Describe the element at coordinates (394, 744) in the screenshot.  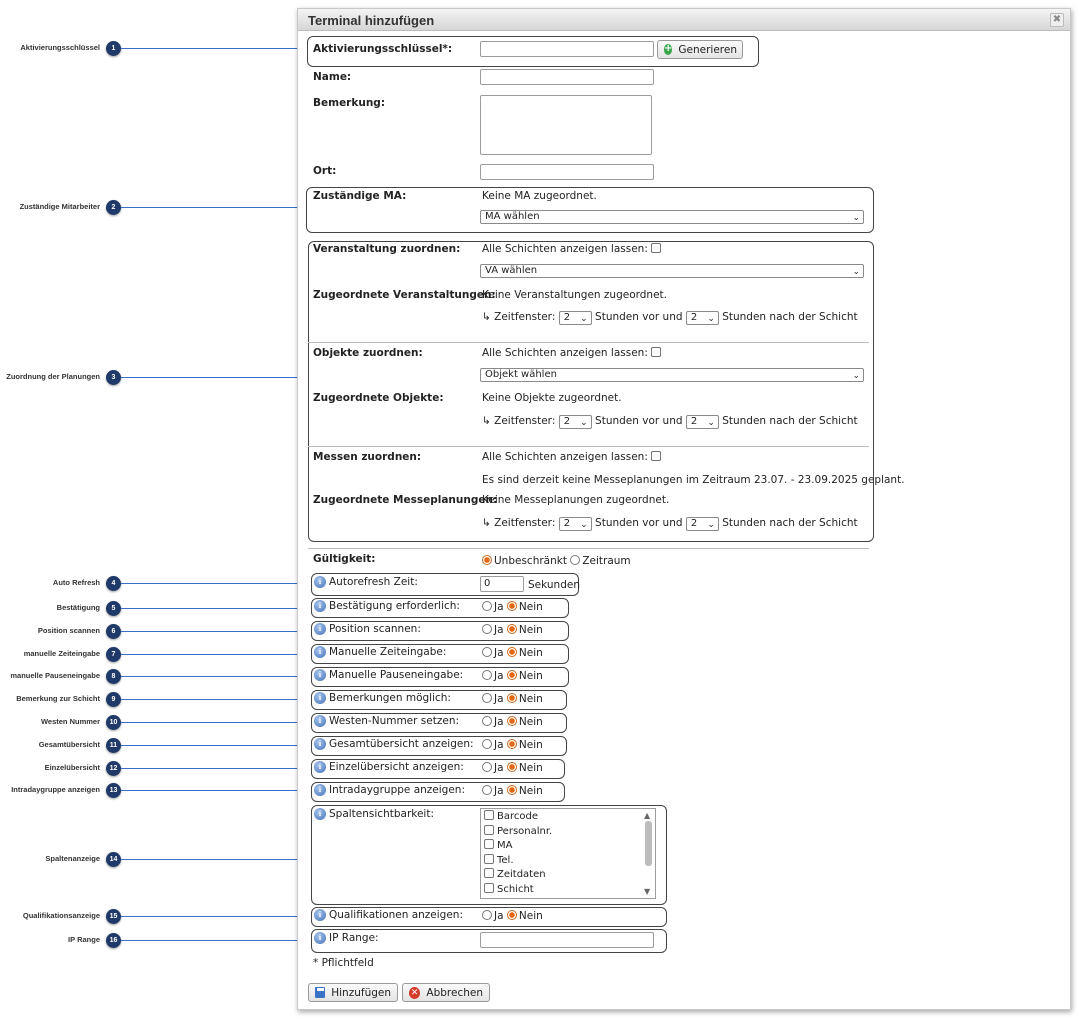
I see `option-label: i Gesamtübersicht anzeigen:` at that location.